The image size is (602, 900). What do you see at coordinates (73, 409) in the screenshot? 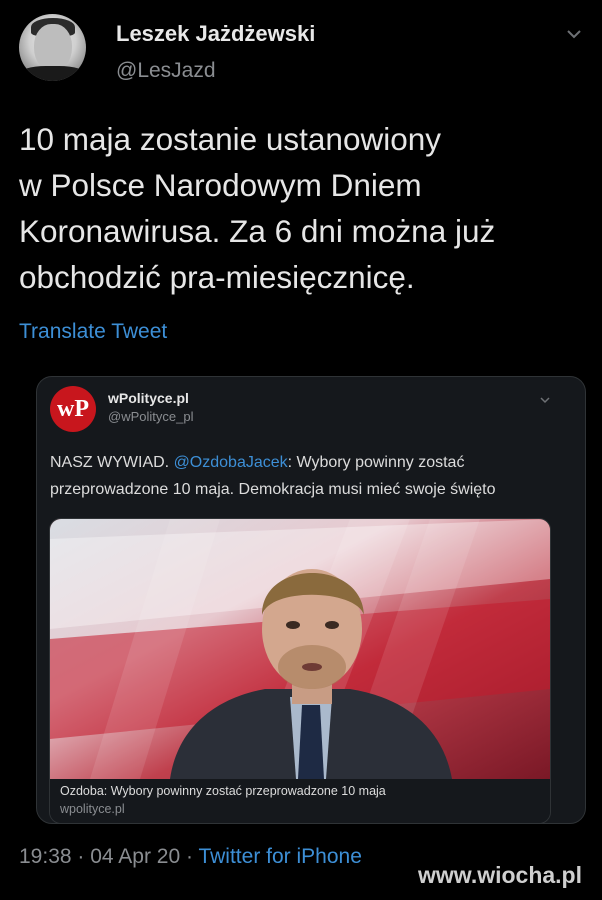
I see `wpolityce-logo: wP` at bounding box center [73, 409].